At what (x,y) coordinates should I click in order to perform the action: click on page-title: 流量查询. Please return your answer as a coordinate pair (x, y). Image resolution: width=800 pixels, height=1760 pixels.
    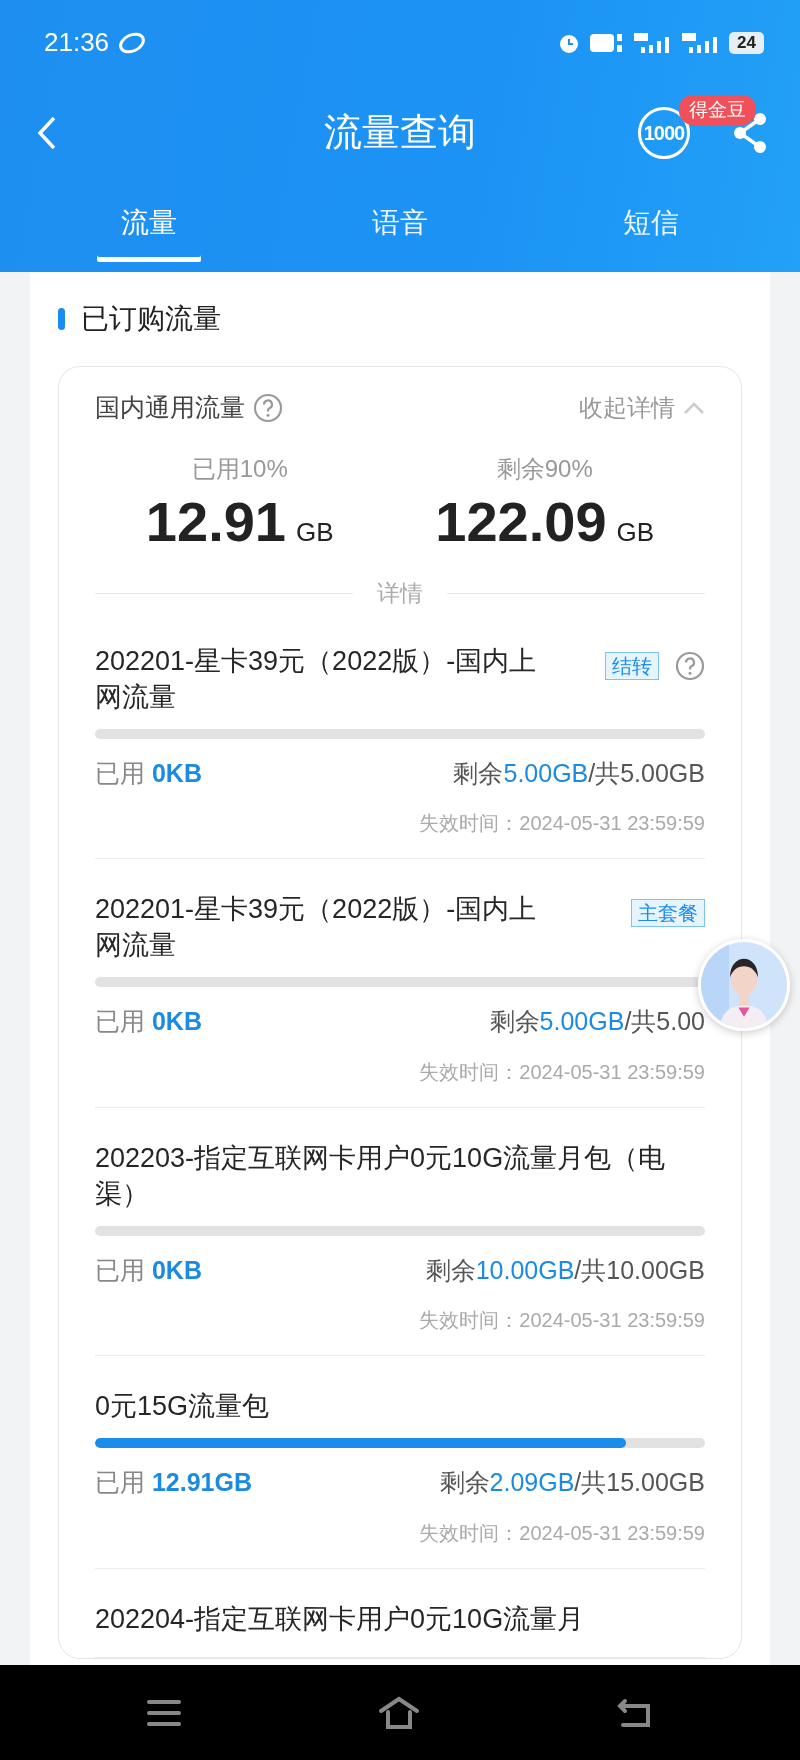
    Looking at the image, I should click on (400, 132).